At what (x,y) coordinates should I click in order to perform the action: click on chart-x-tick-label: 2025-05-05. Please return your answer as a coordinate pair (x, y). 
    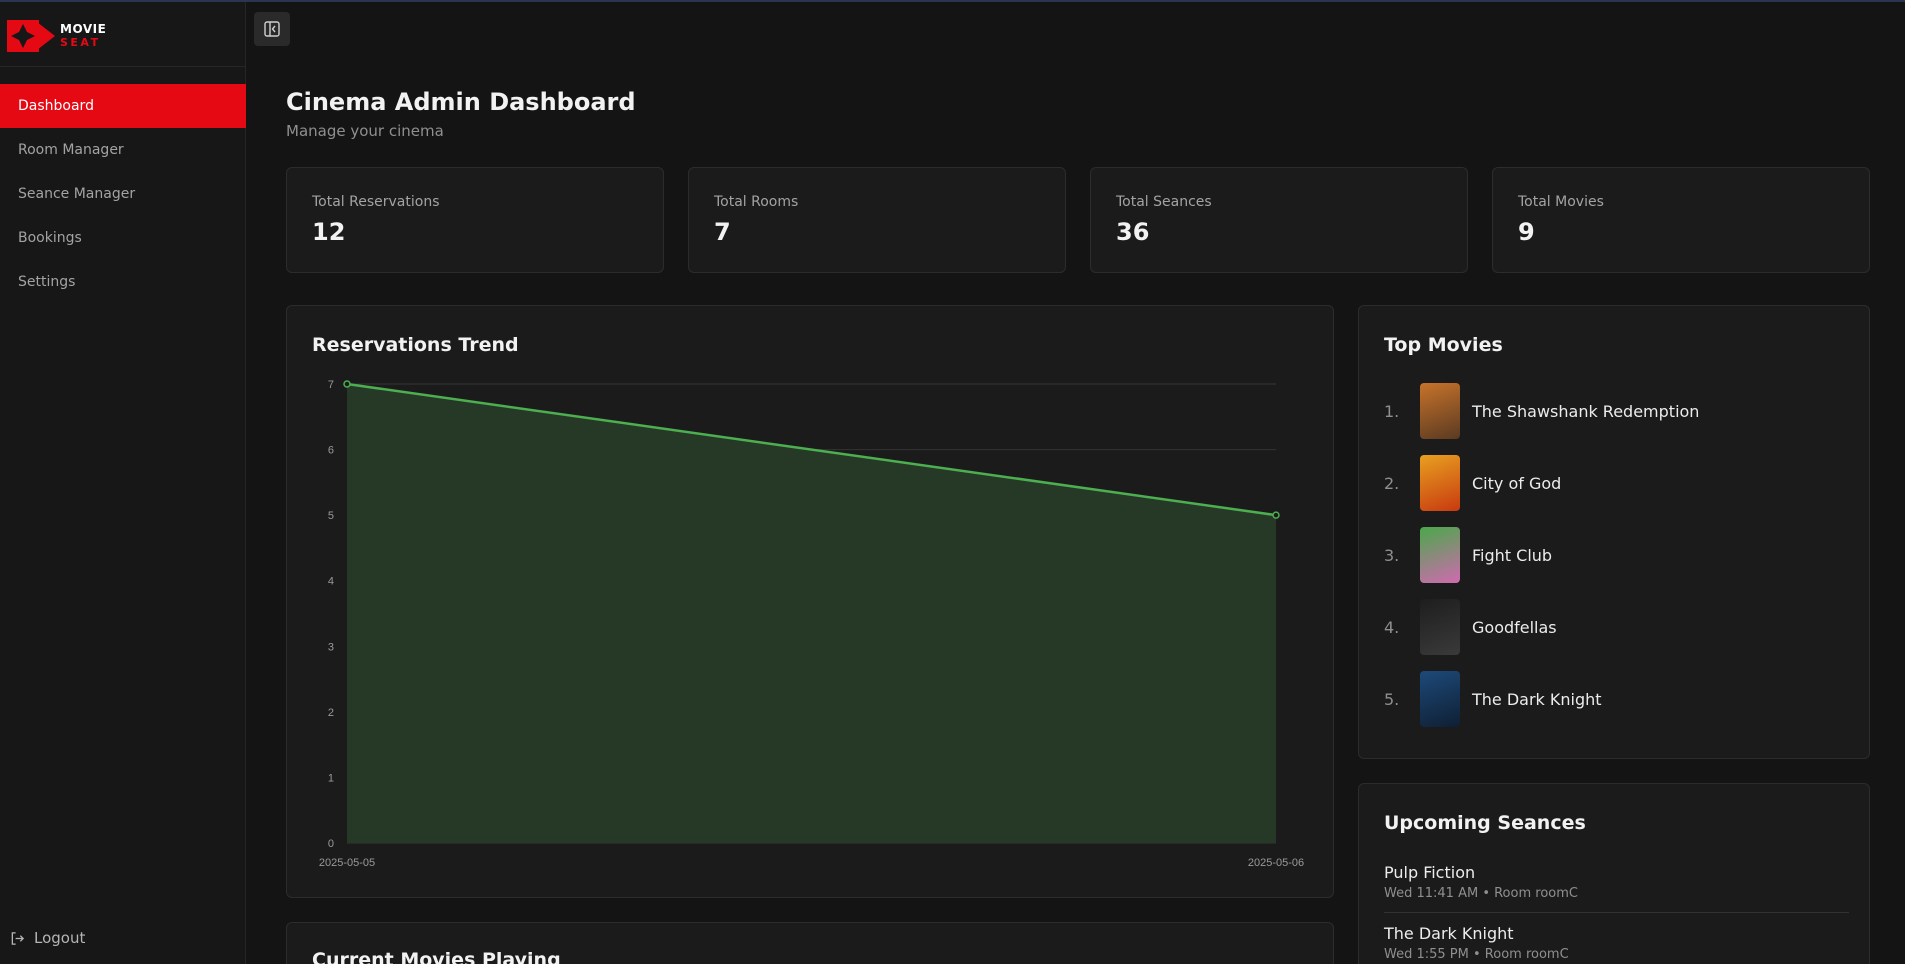
    Looking at the image, I should click on (347, 863).